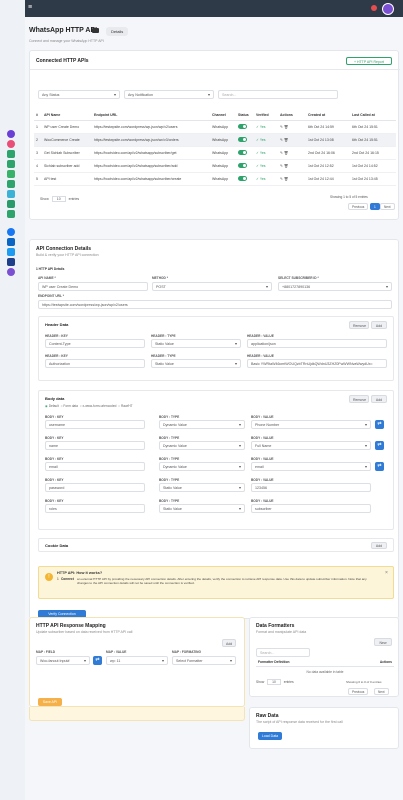 Image resolution: width=403 pixels, height=800 pixels. What do you see at coordinates (30, 8) in the screenshot?
I see `menu-icon: ≡` at bounding box center [30, 8].